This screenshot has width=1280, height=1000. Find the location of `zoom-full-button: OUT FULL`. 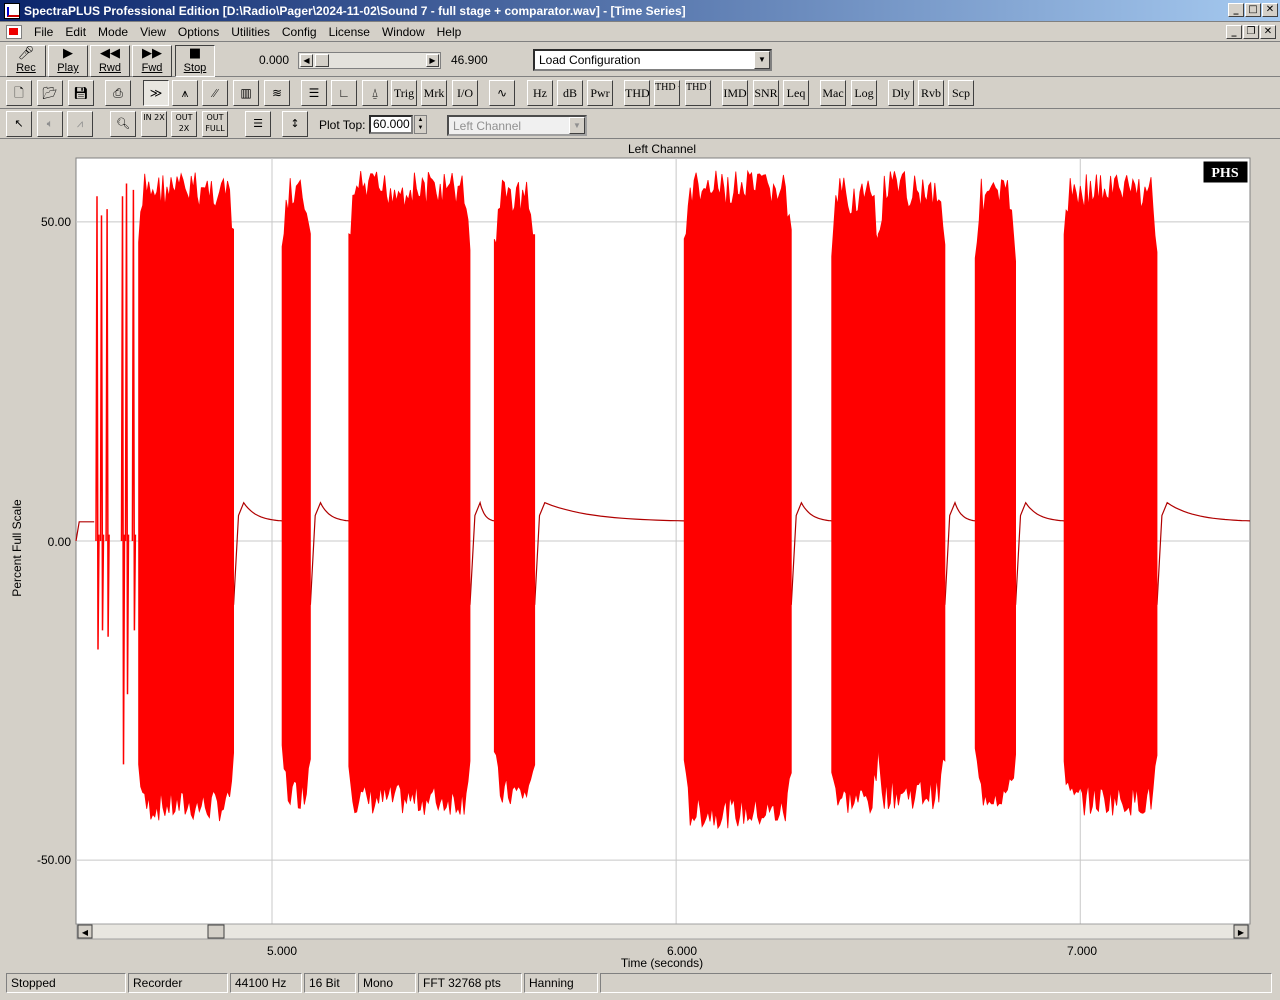

zoom-full-button: OUT FULL is located at coordinates (215, 124).